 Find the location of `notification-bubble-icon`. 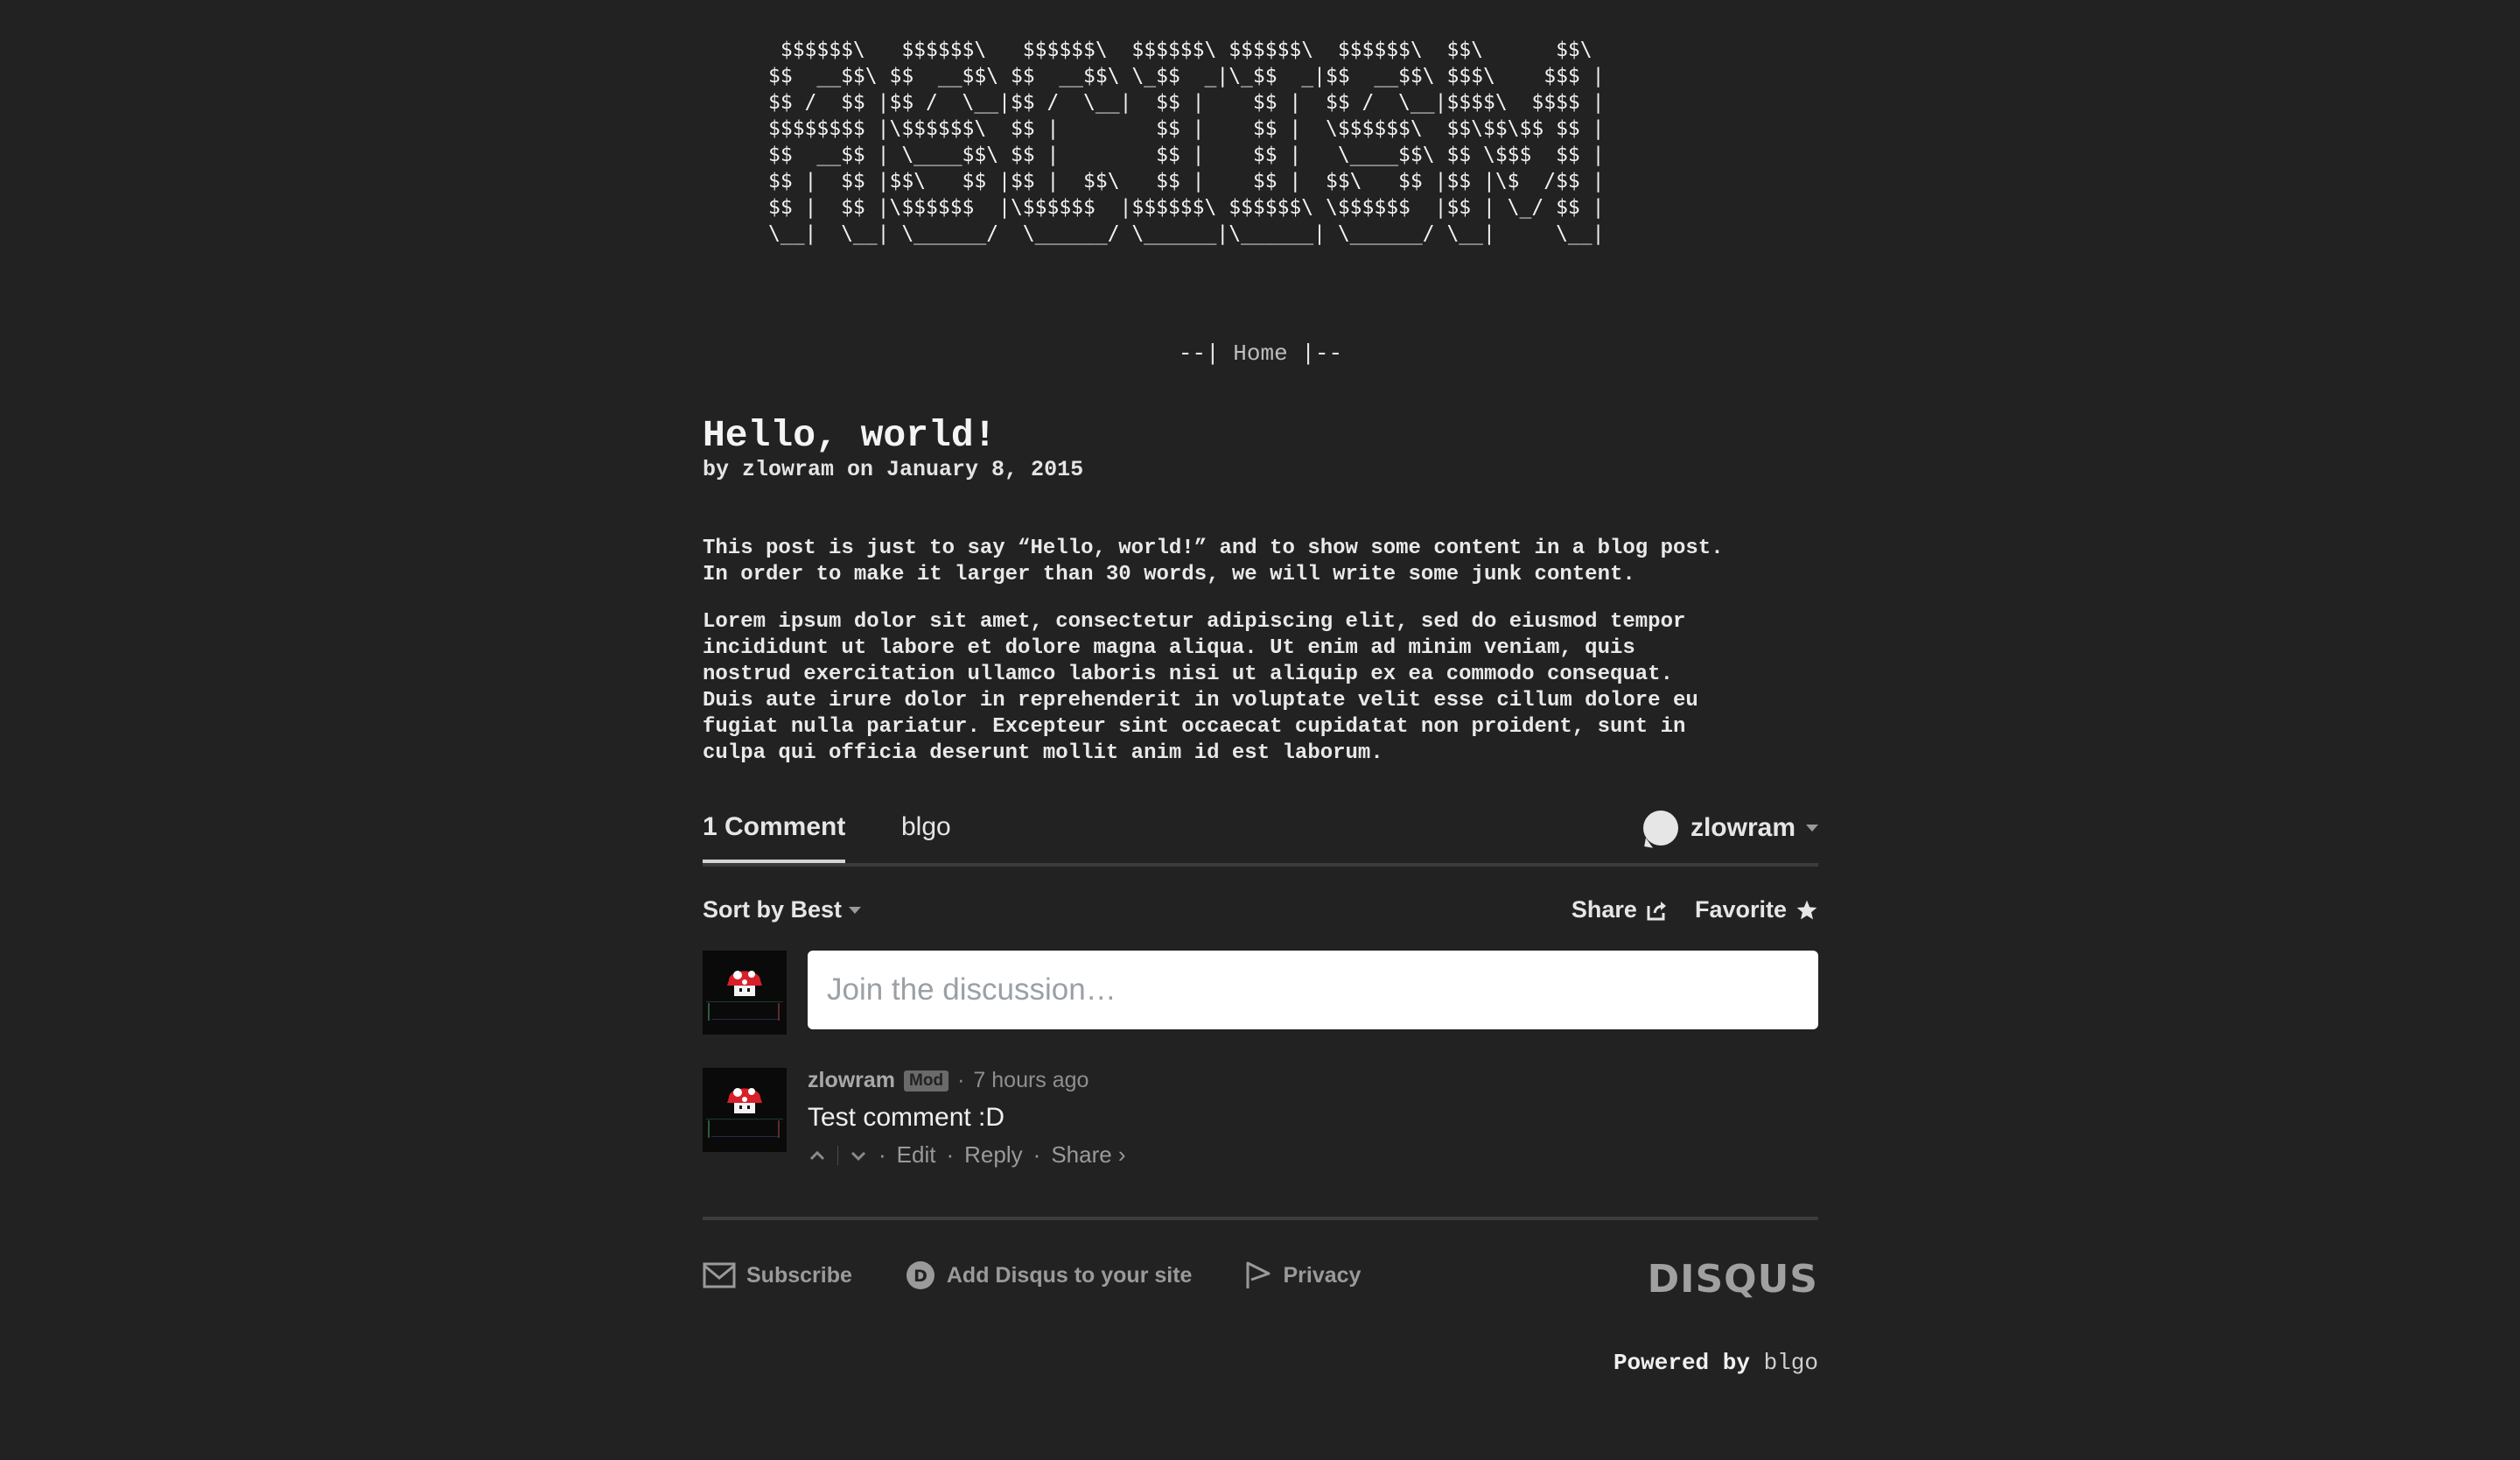

notification-bubble-icon is located at coordinates (1660, 829).